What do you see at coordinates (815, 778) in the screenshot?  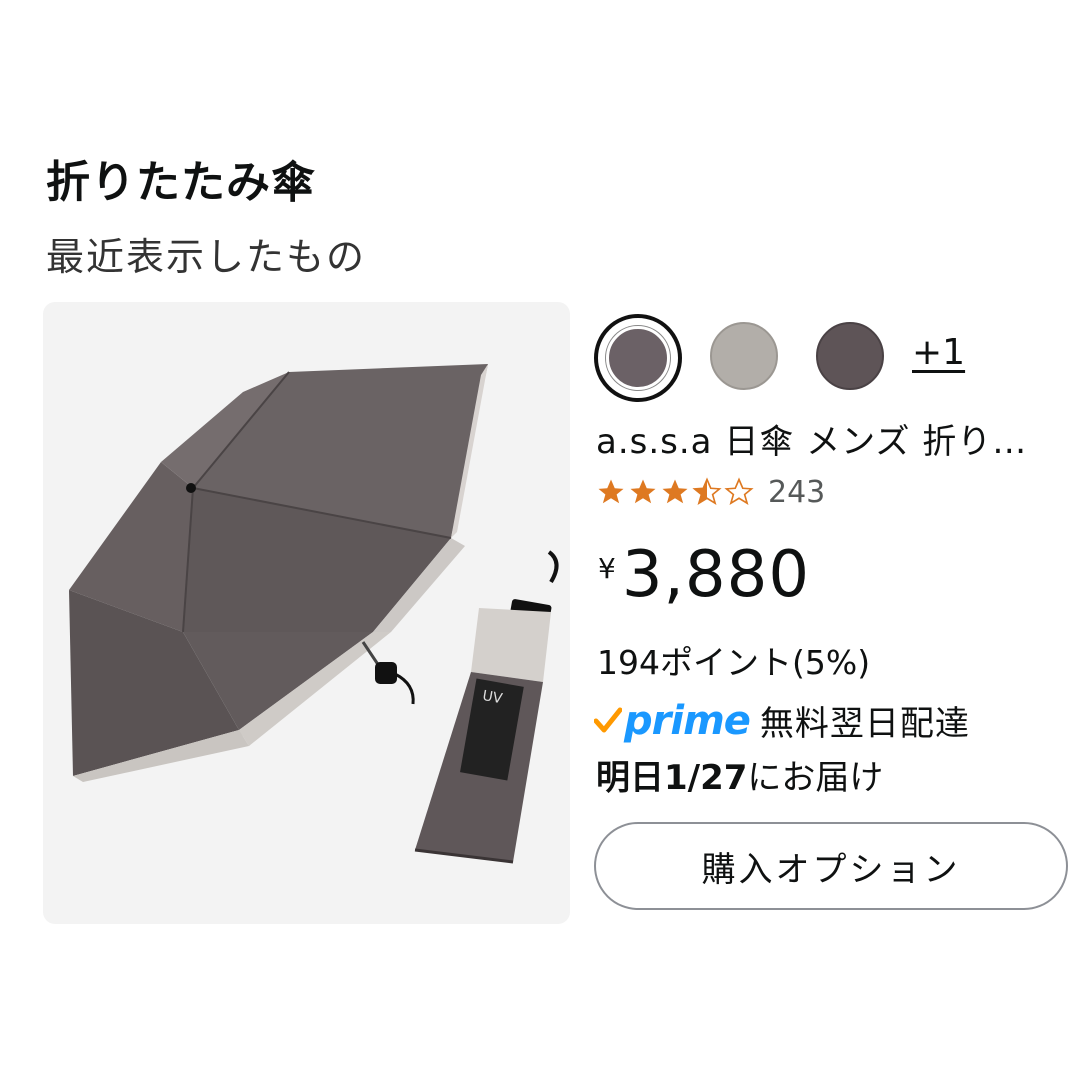 I see `delivery-date-suffix: にお届け` at bounding box center [815, 778].